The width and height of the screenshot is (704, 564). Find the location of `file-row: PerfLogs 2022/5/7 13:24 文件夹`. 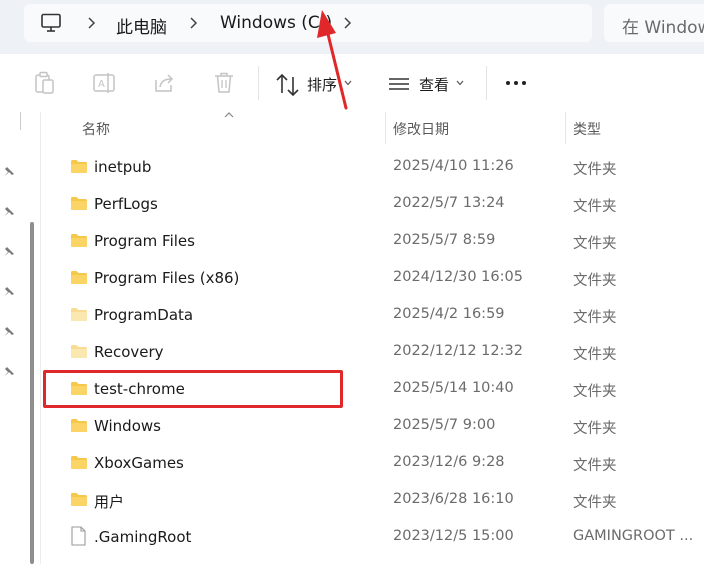

file-row: PerfLogs 2022/5/7 13:24 文件夹 is located at coordinates (372, 204).